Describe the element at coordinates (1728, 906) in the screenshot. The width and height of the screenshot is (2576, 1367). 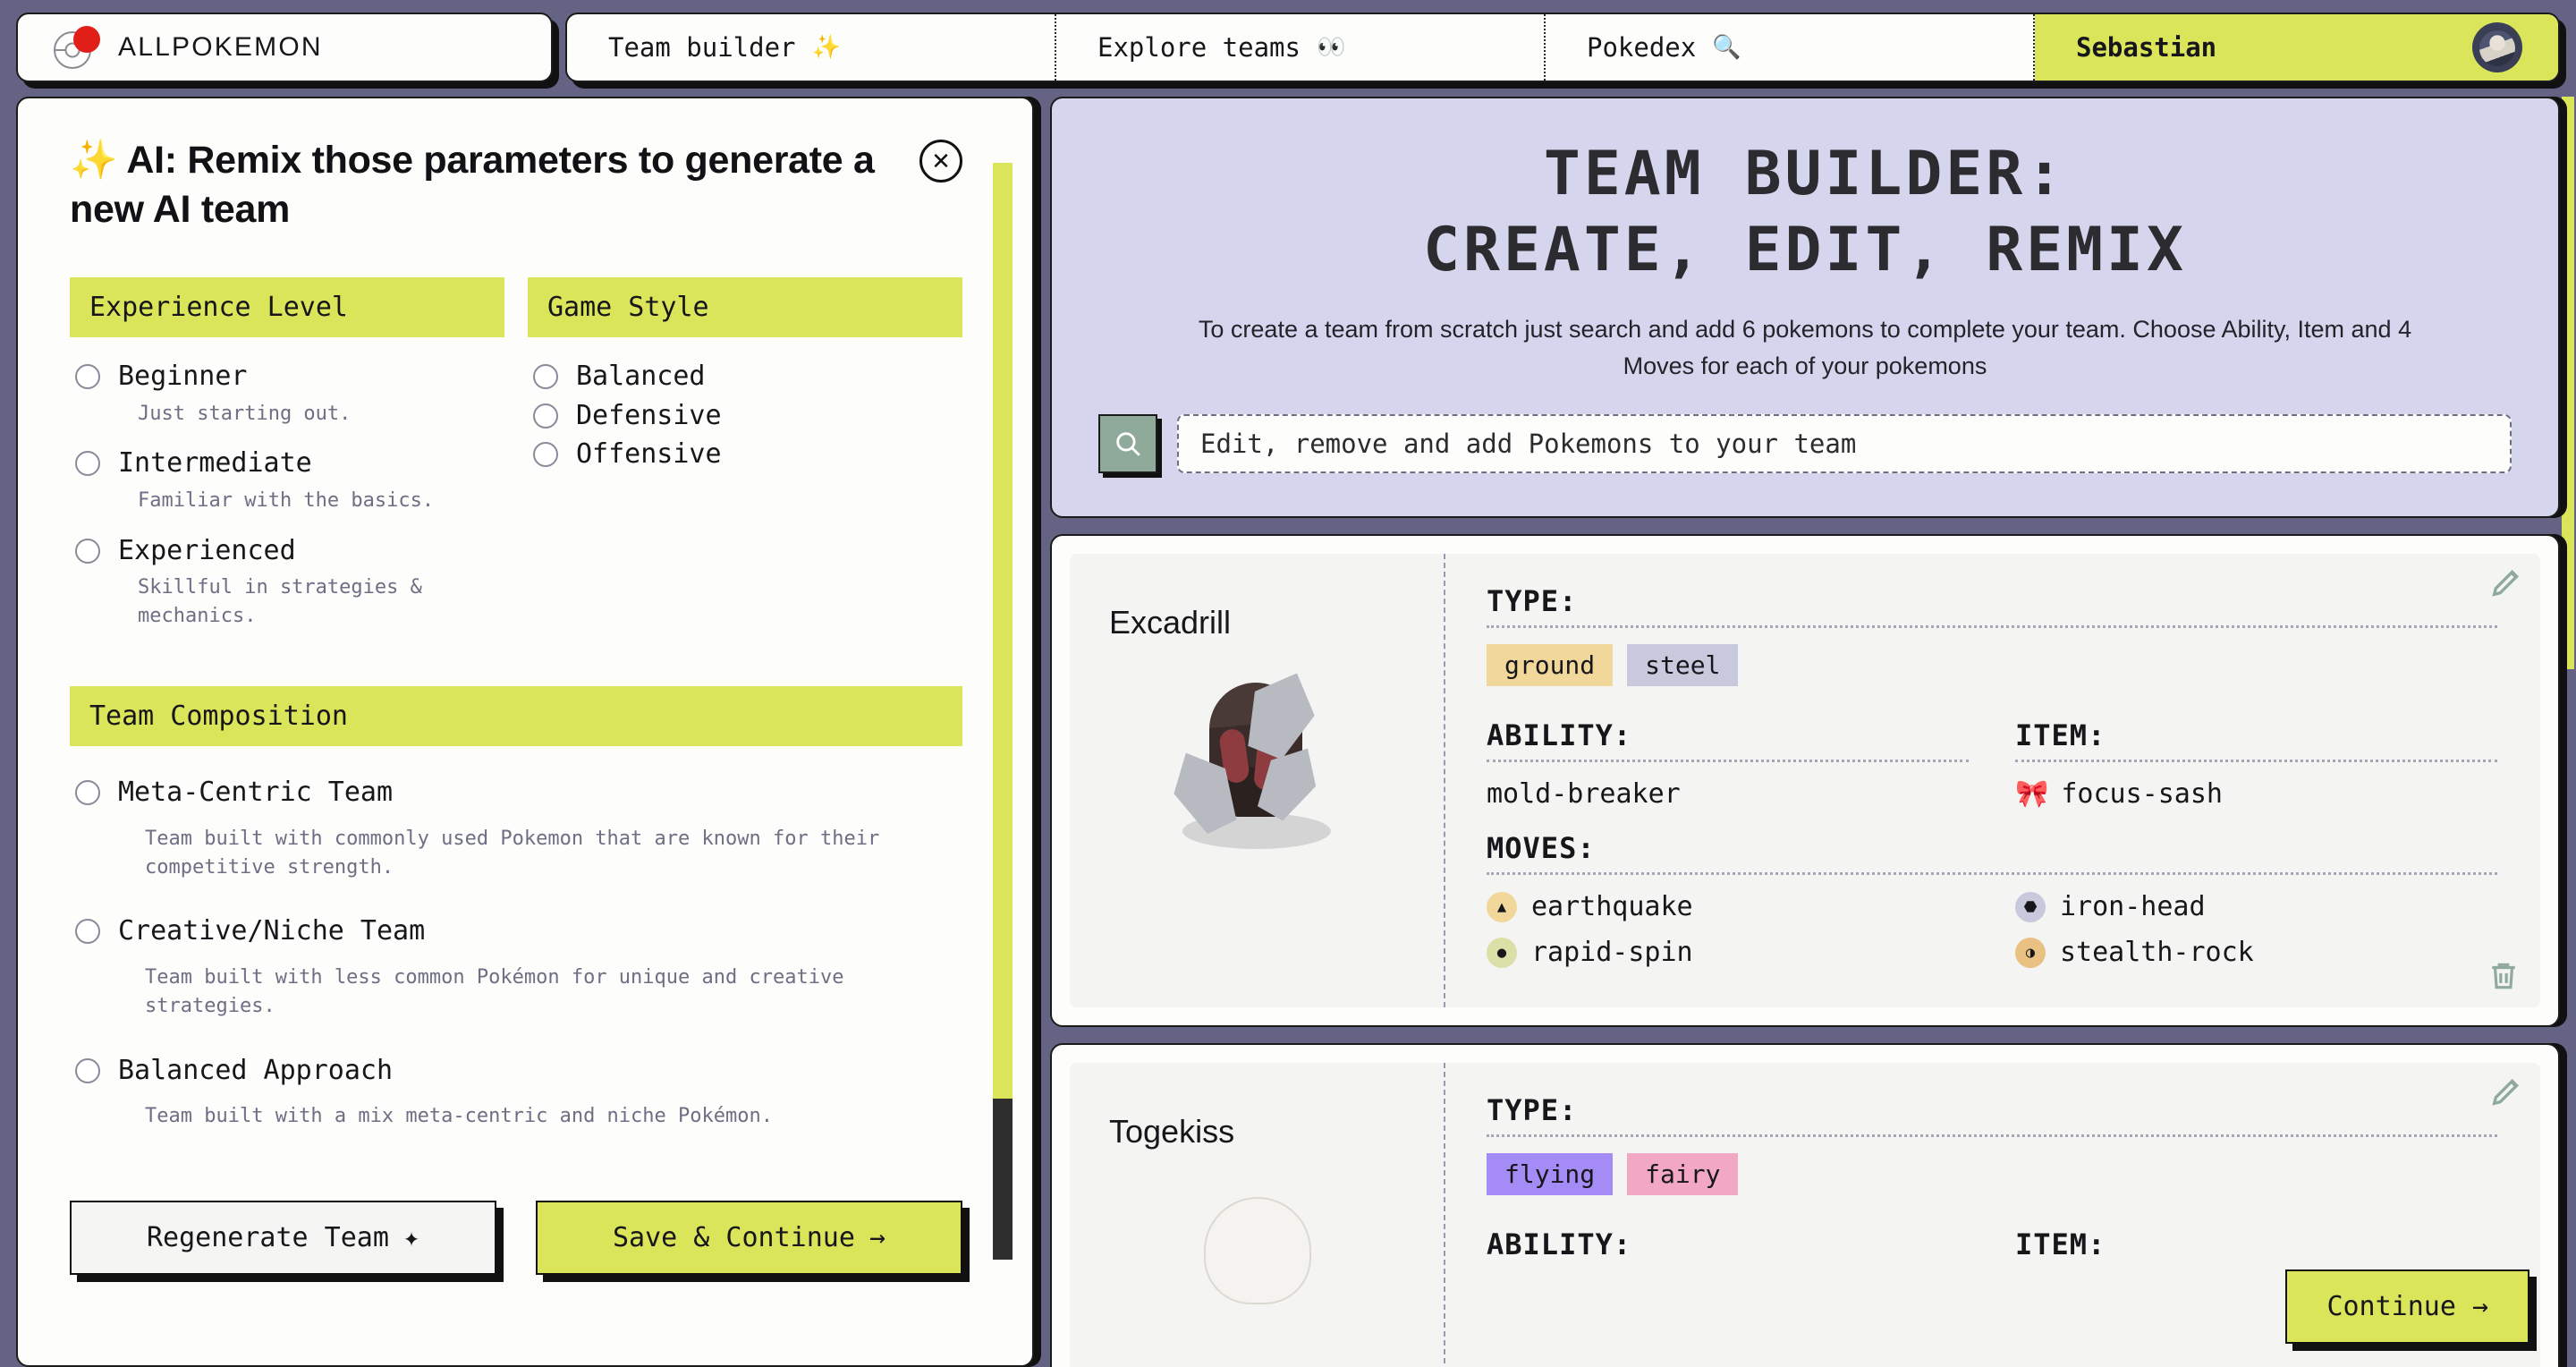
I see `move-earthquake: ▲ earthquake` at that location.